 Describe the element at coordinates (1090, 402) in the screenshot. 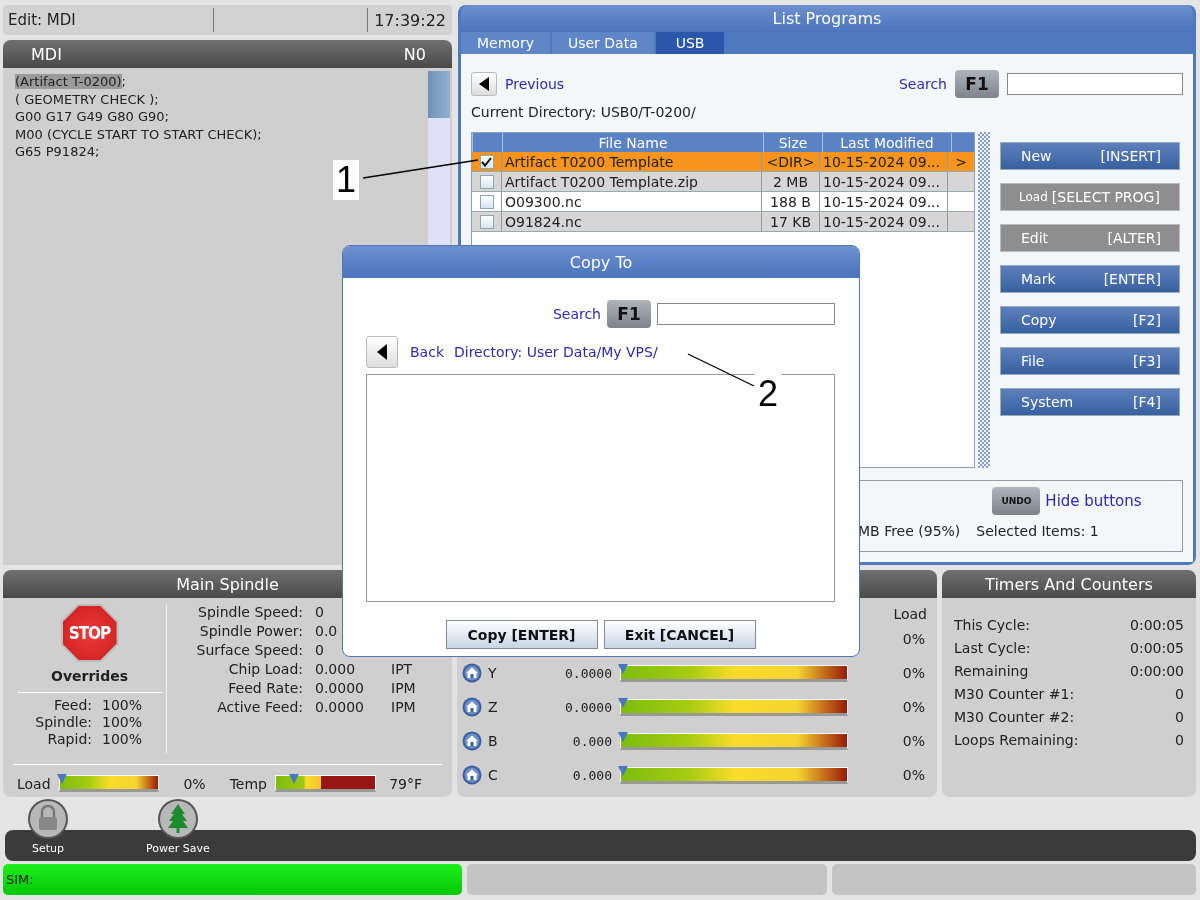

I see `softkey-button: System [F4]` at that location.